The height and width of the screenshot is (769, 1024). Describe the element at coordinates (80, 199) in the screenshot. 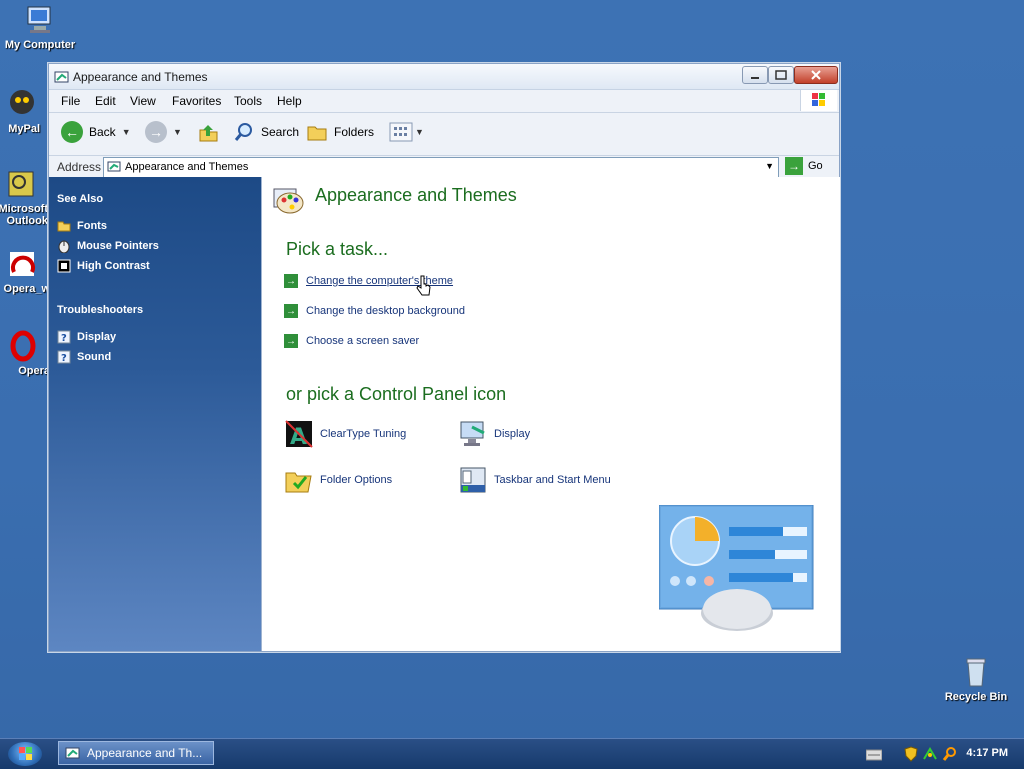

I see `see-also-heading: See Also` at that location.